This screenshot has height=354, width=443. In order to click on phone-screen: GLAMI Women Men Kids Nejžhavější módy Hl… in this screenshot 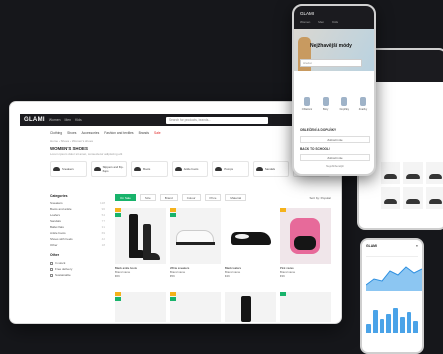, I will do `click(334, 90)`.